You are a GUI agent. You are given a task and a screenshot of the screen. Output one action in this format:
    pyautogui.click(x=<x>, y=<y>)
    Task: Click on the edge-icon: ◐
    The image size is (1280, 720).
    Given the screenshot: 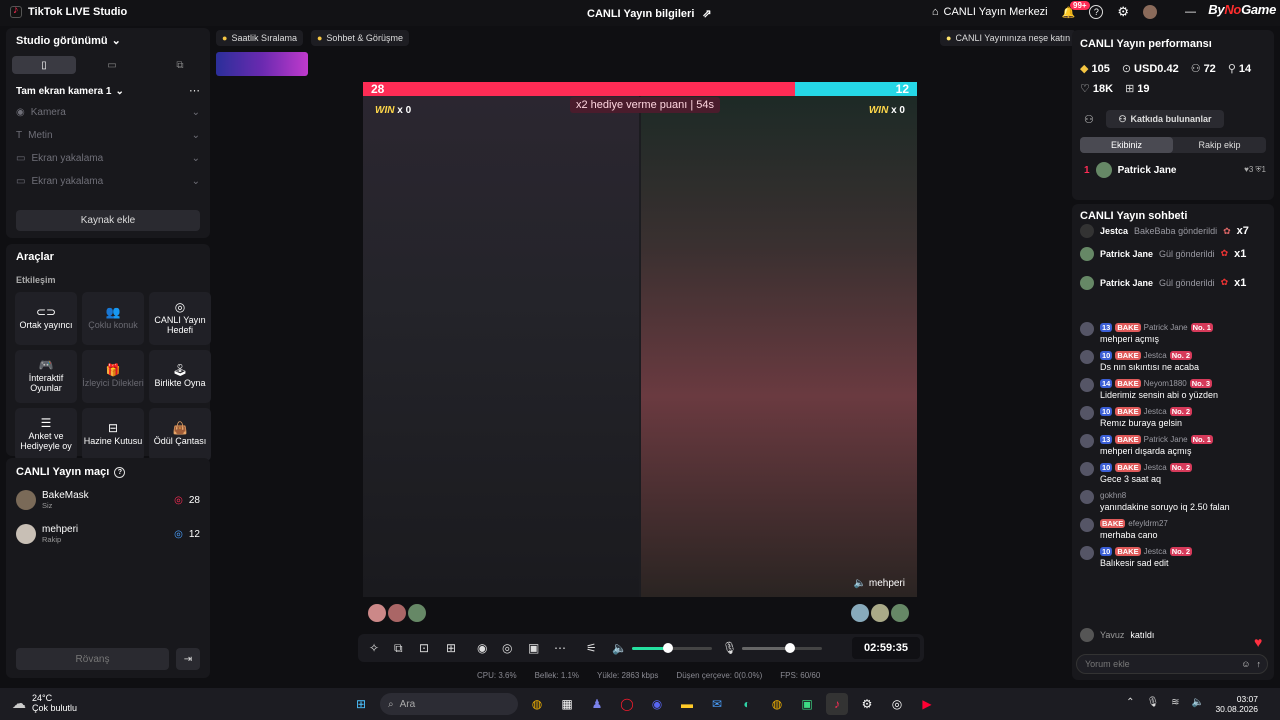 What is the action you would take?
    pyautogui.click(x=747, y=704)
    